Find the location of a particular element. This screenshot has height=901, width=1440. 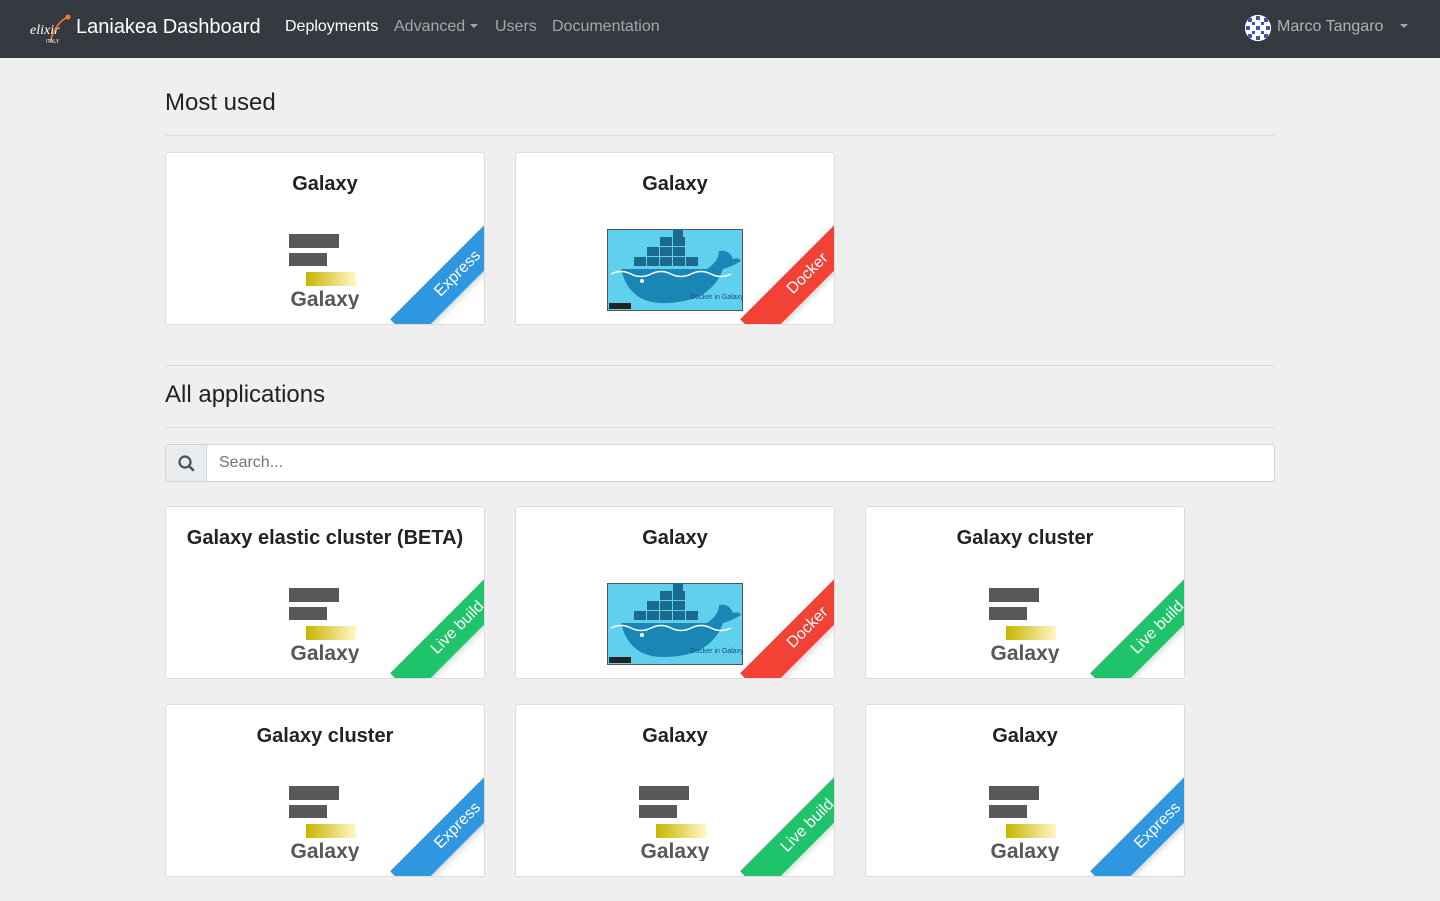

app-card-galaxy-cluster-live-build: Galaxy cluster Galaxy Live build is located at coordinates (1025, 592).